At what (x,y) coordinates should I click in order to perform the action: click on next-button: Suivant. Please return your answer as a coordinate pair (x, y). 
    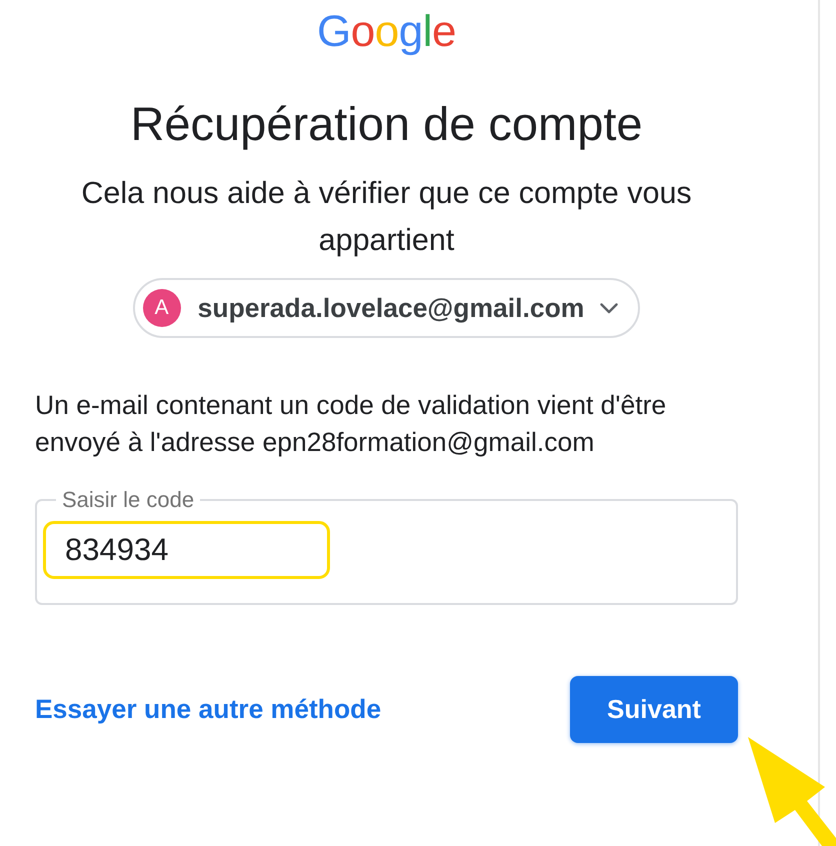
    Looking at the image, I should click on (654, 709).